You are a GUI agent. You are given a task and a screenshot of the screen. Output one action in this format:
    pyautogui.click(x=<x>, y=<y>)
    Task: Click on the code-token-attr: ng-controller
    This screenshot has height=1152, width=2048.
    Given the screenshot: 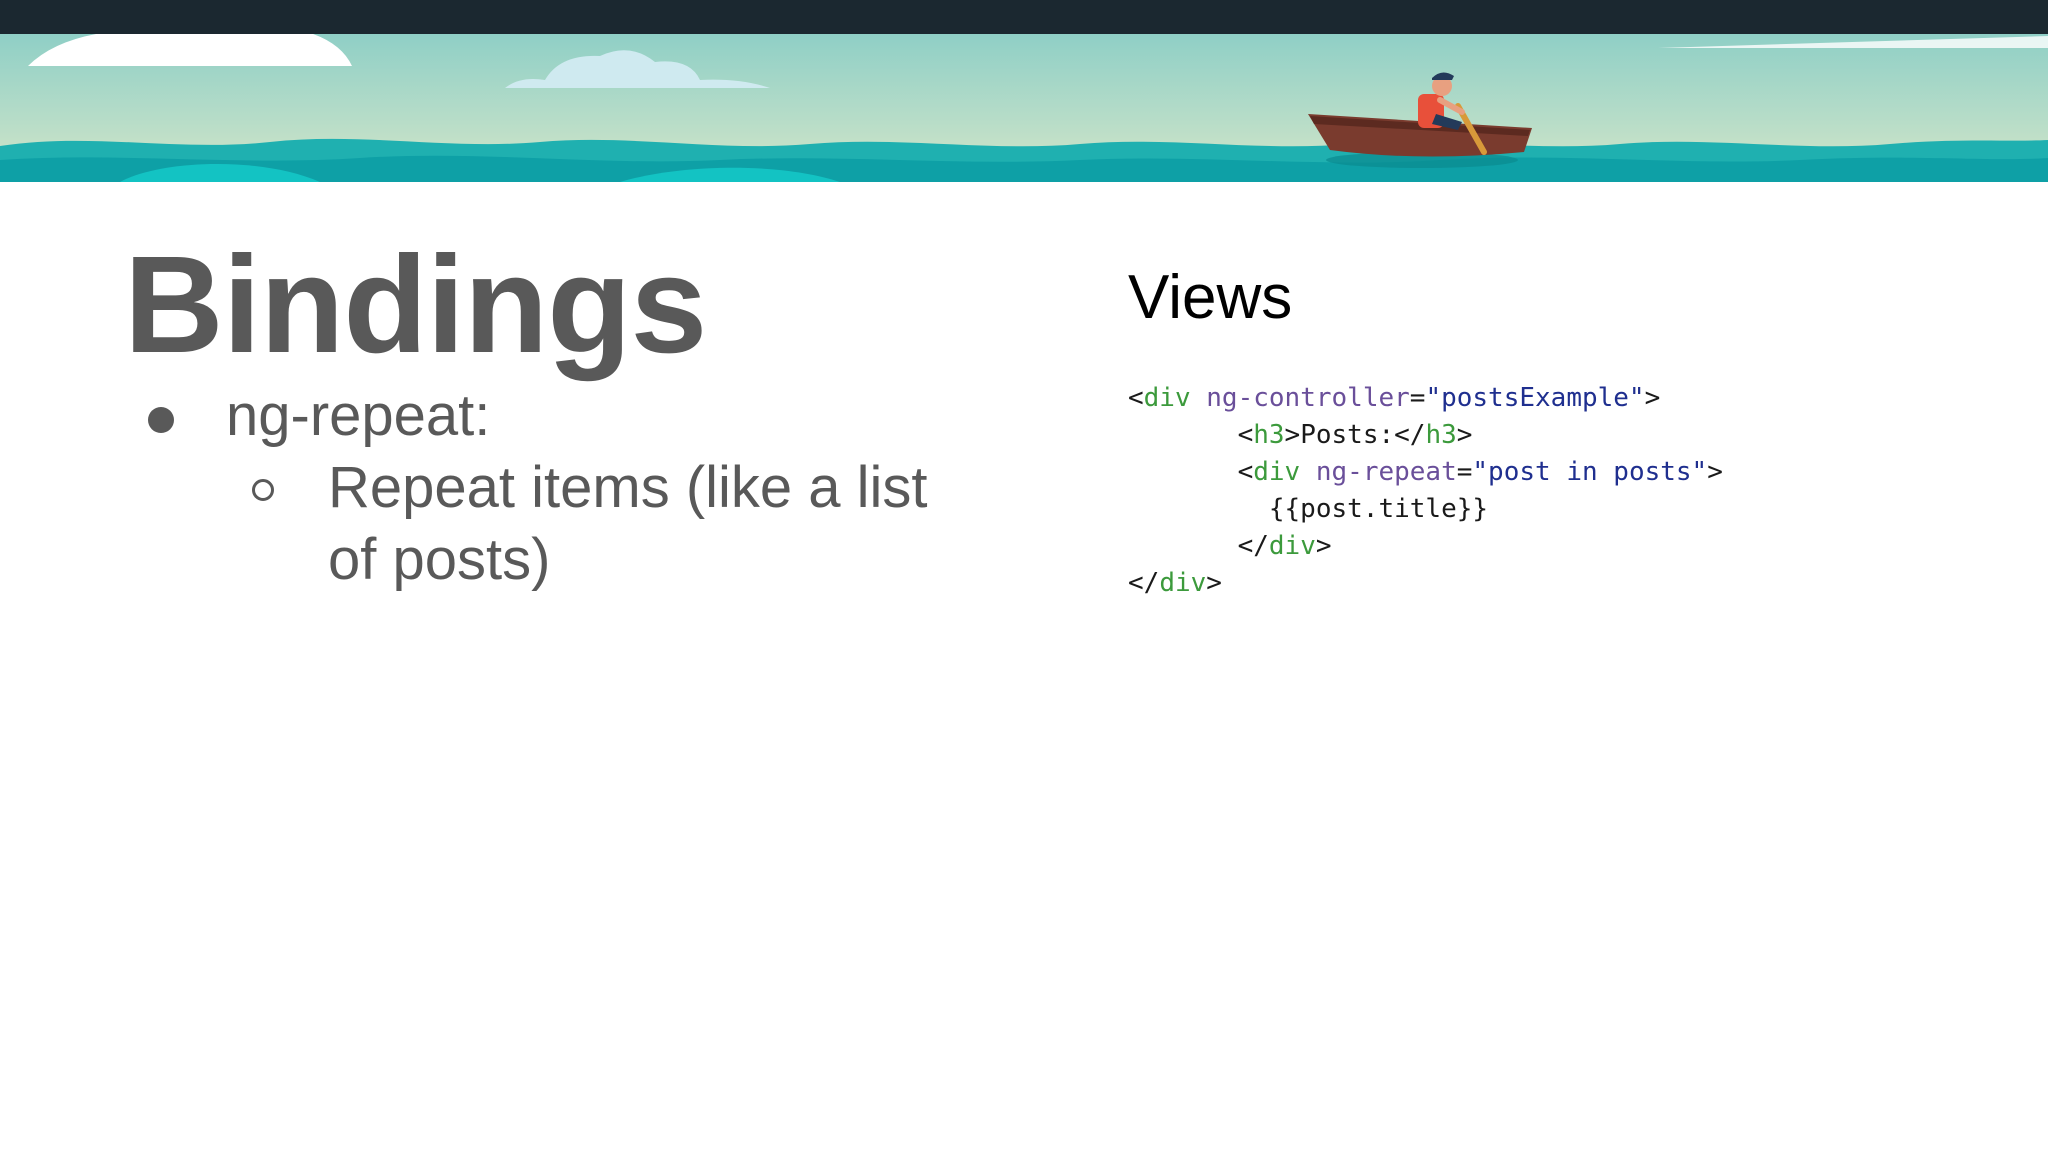 What is the action you would take?
    pyautogui.click(x=1308, y=398)
    